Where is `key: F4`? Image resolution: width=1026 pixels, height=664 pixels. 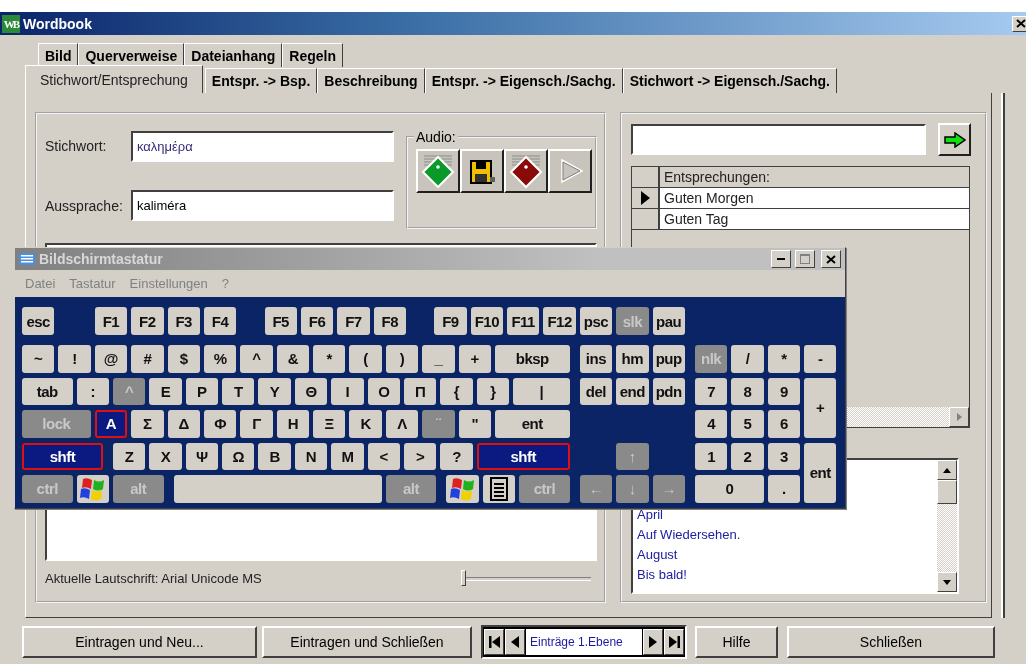 key: F4 is located at coordinates (220, 321).